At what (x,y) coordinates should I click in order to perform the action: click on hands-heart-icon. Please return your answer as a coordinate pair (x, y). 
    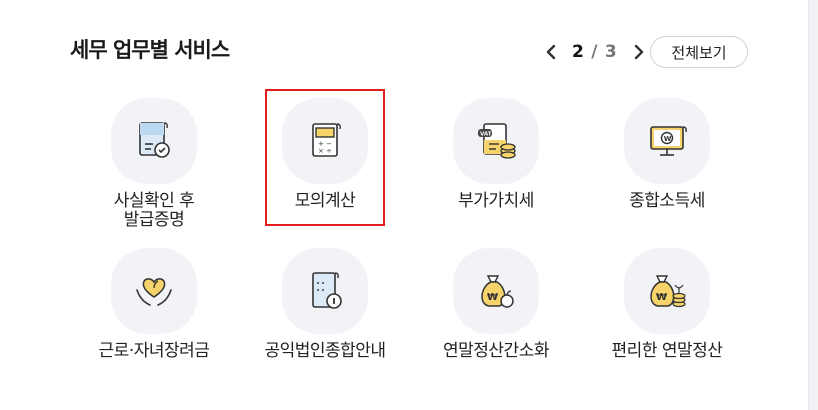
    Looking at the image, I should click on (154, 292).